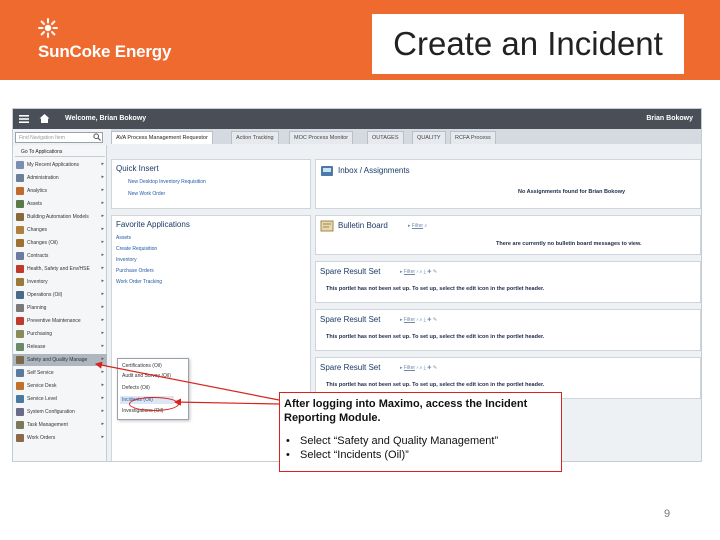 This screenshot has height=540, width=720. I want to click on warning-icon, so click(20, 269).